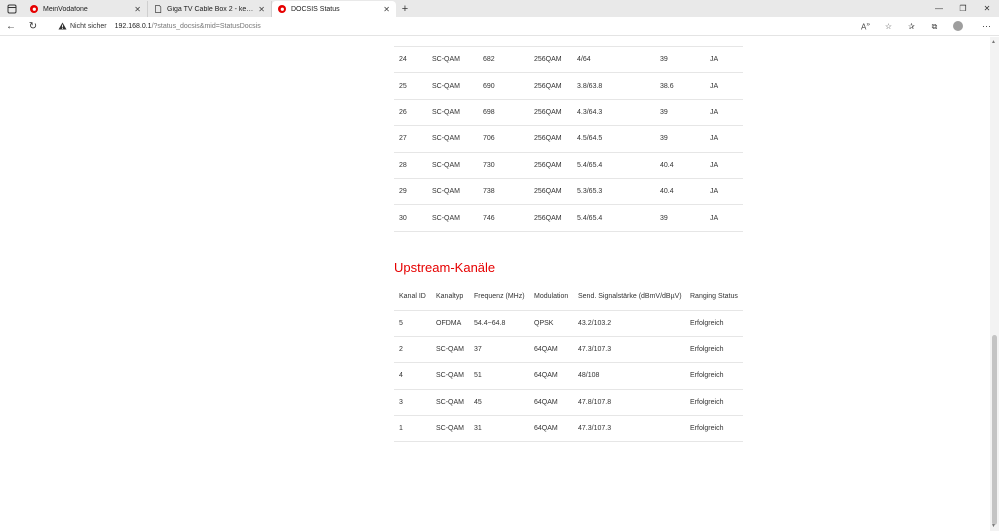  What do you see at coordinates (714, 376) in the screenshot?
I see `cell-ranging-status: Erfolgreich` at bounding box center [714, 376].